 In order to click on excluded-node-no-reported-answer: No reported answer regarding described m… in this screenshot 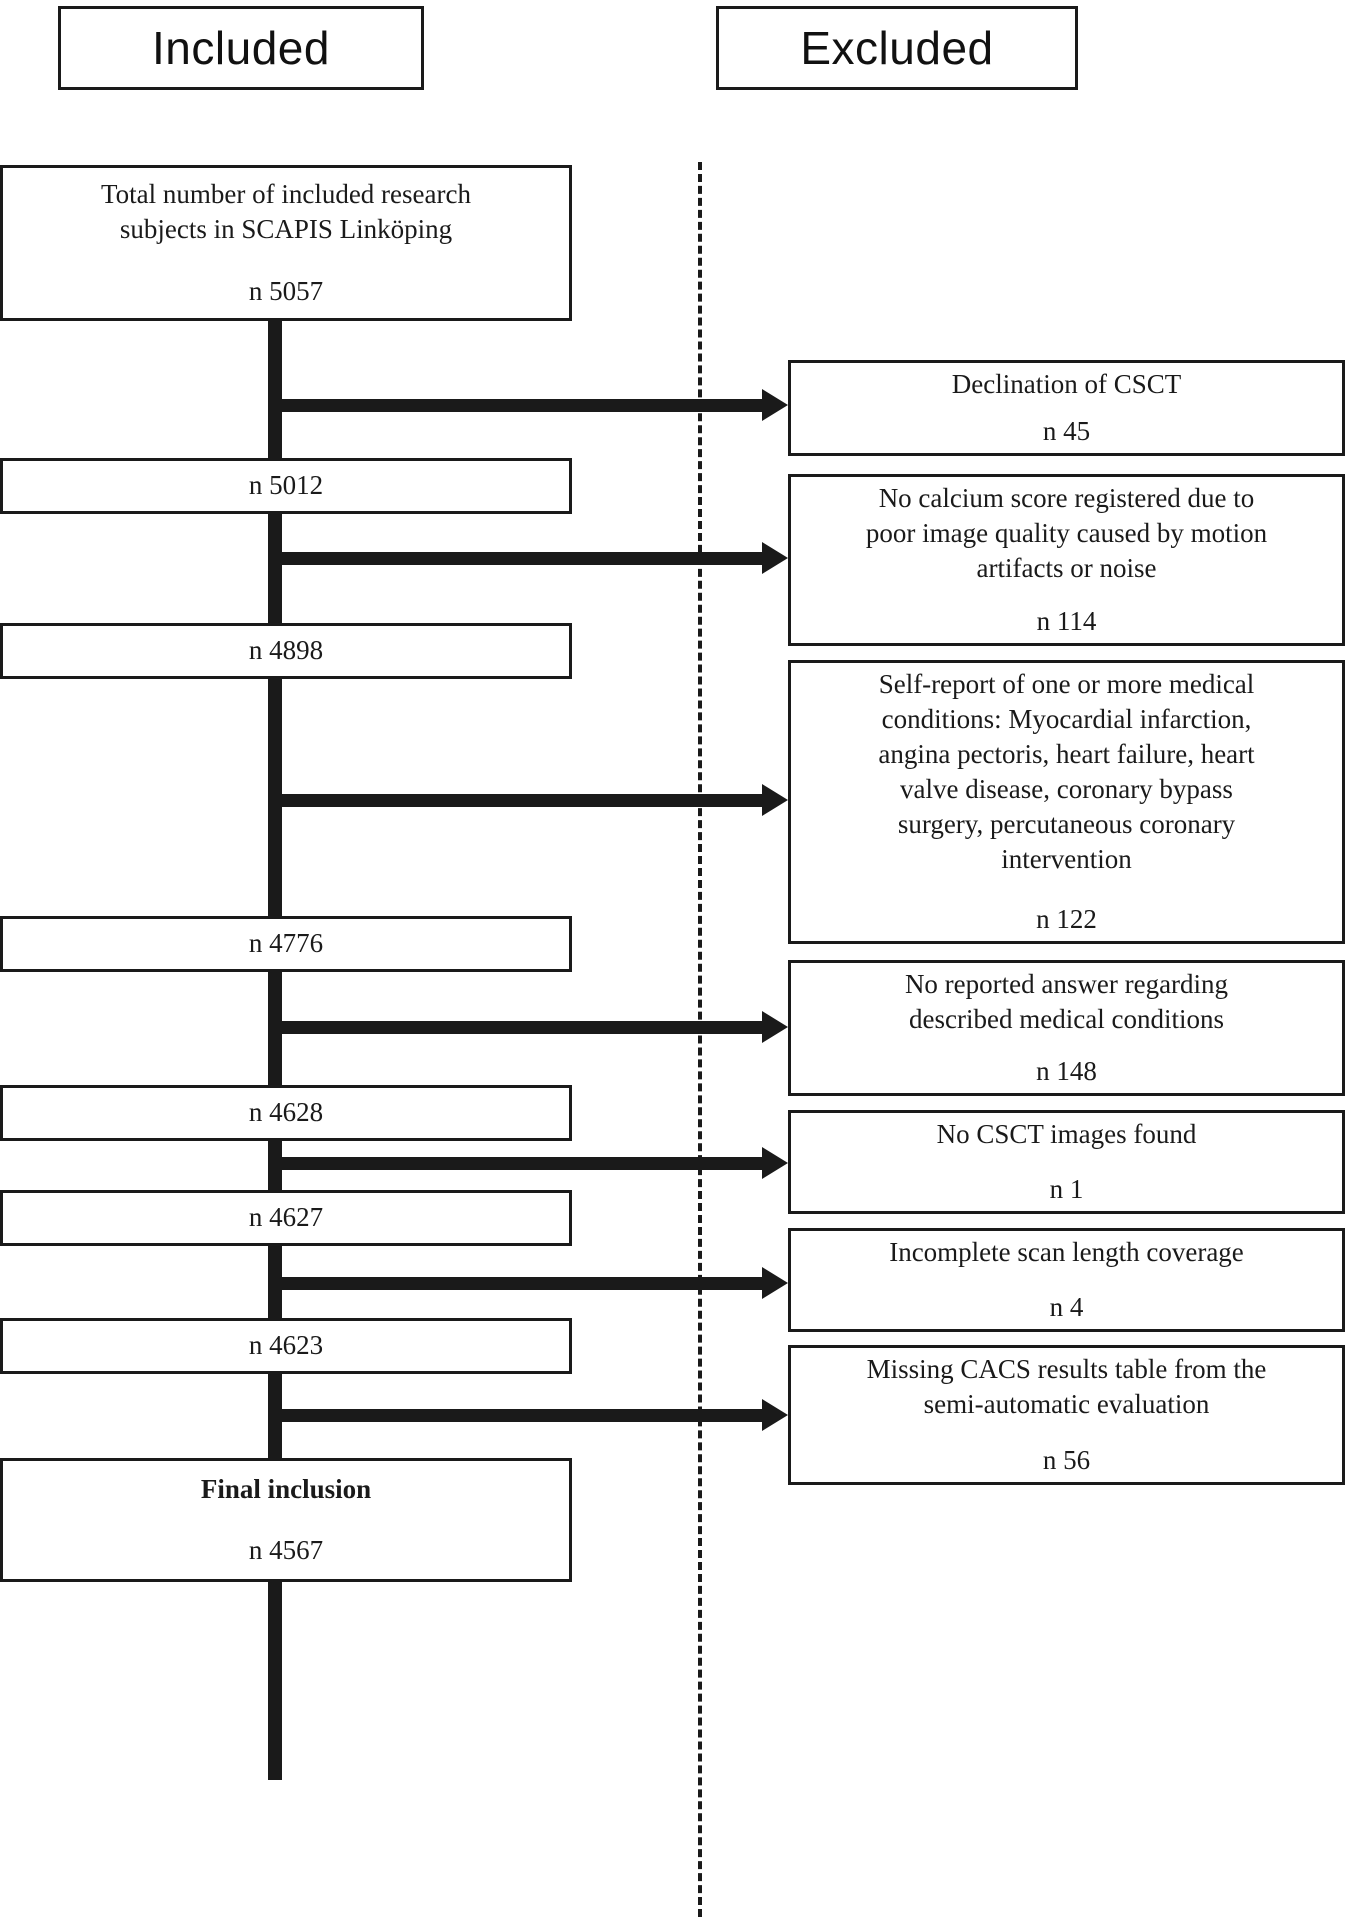, I will do `click(1066, 1028)`.